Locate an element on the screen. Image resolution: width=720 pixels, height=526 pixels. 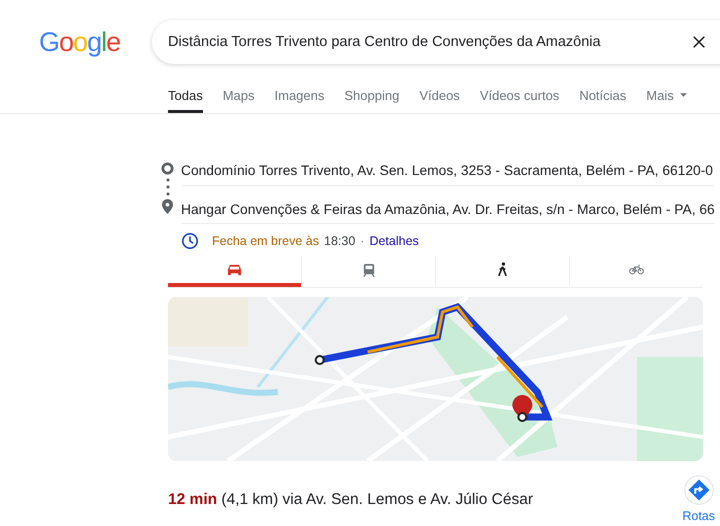
hours-status: Fecha em breve às is located at coordinates (265, 241).